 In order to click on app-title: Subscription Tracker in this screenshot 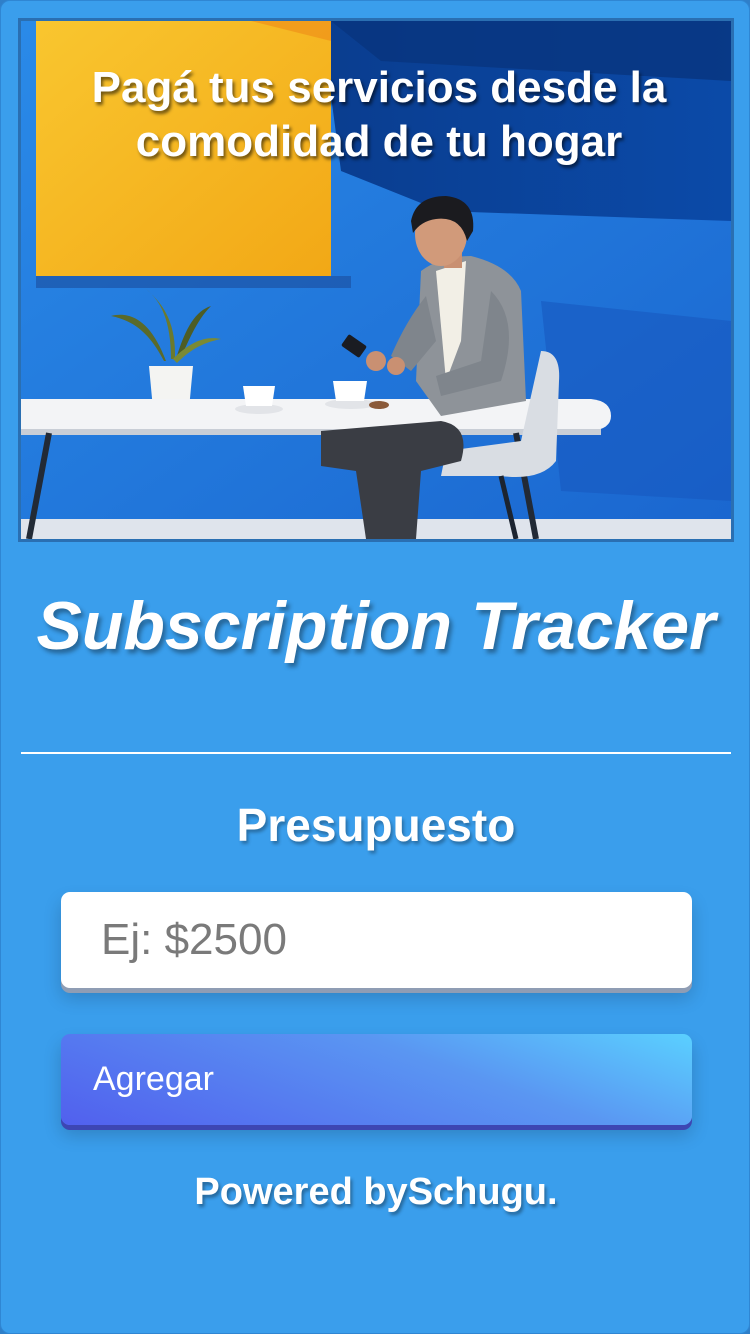, I will do `click(376, 626)`.